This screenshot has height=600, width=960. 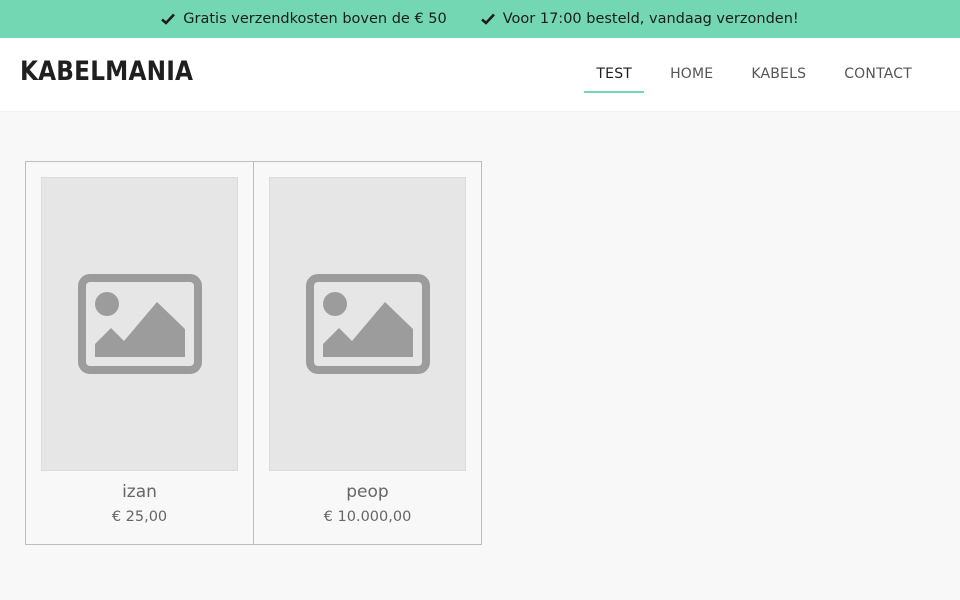 What do you see at coordinates (735, 75) in the screenshot?
I see `main-nav: TEST HOME KABELS CONTACT` at bounding box center [735, 75].